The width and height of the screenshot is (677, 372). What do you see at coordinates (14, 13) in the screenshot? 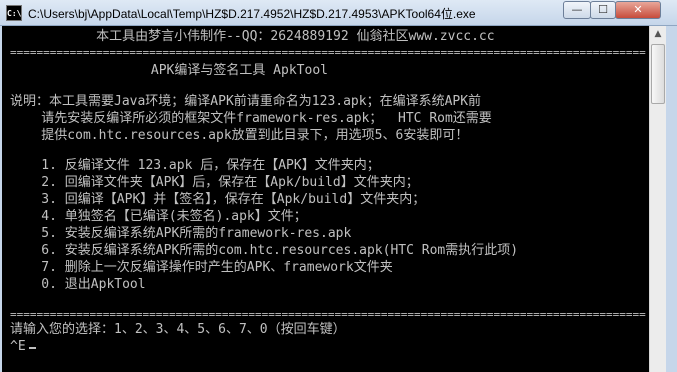
I see `console-app-icon: C:\` at bounding box center [14, 13].